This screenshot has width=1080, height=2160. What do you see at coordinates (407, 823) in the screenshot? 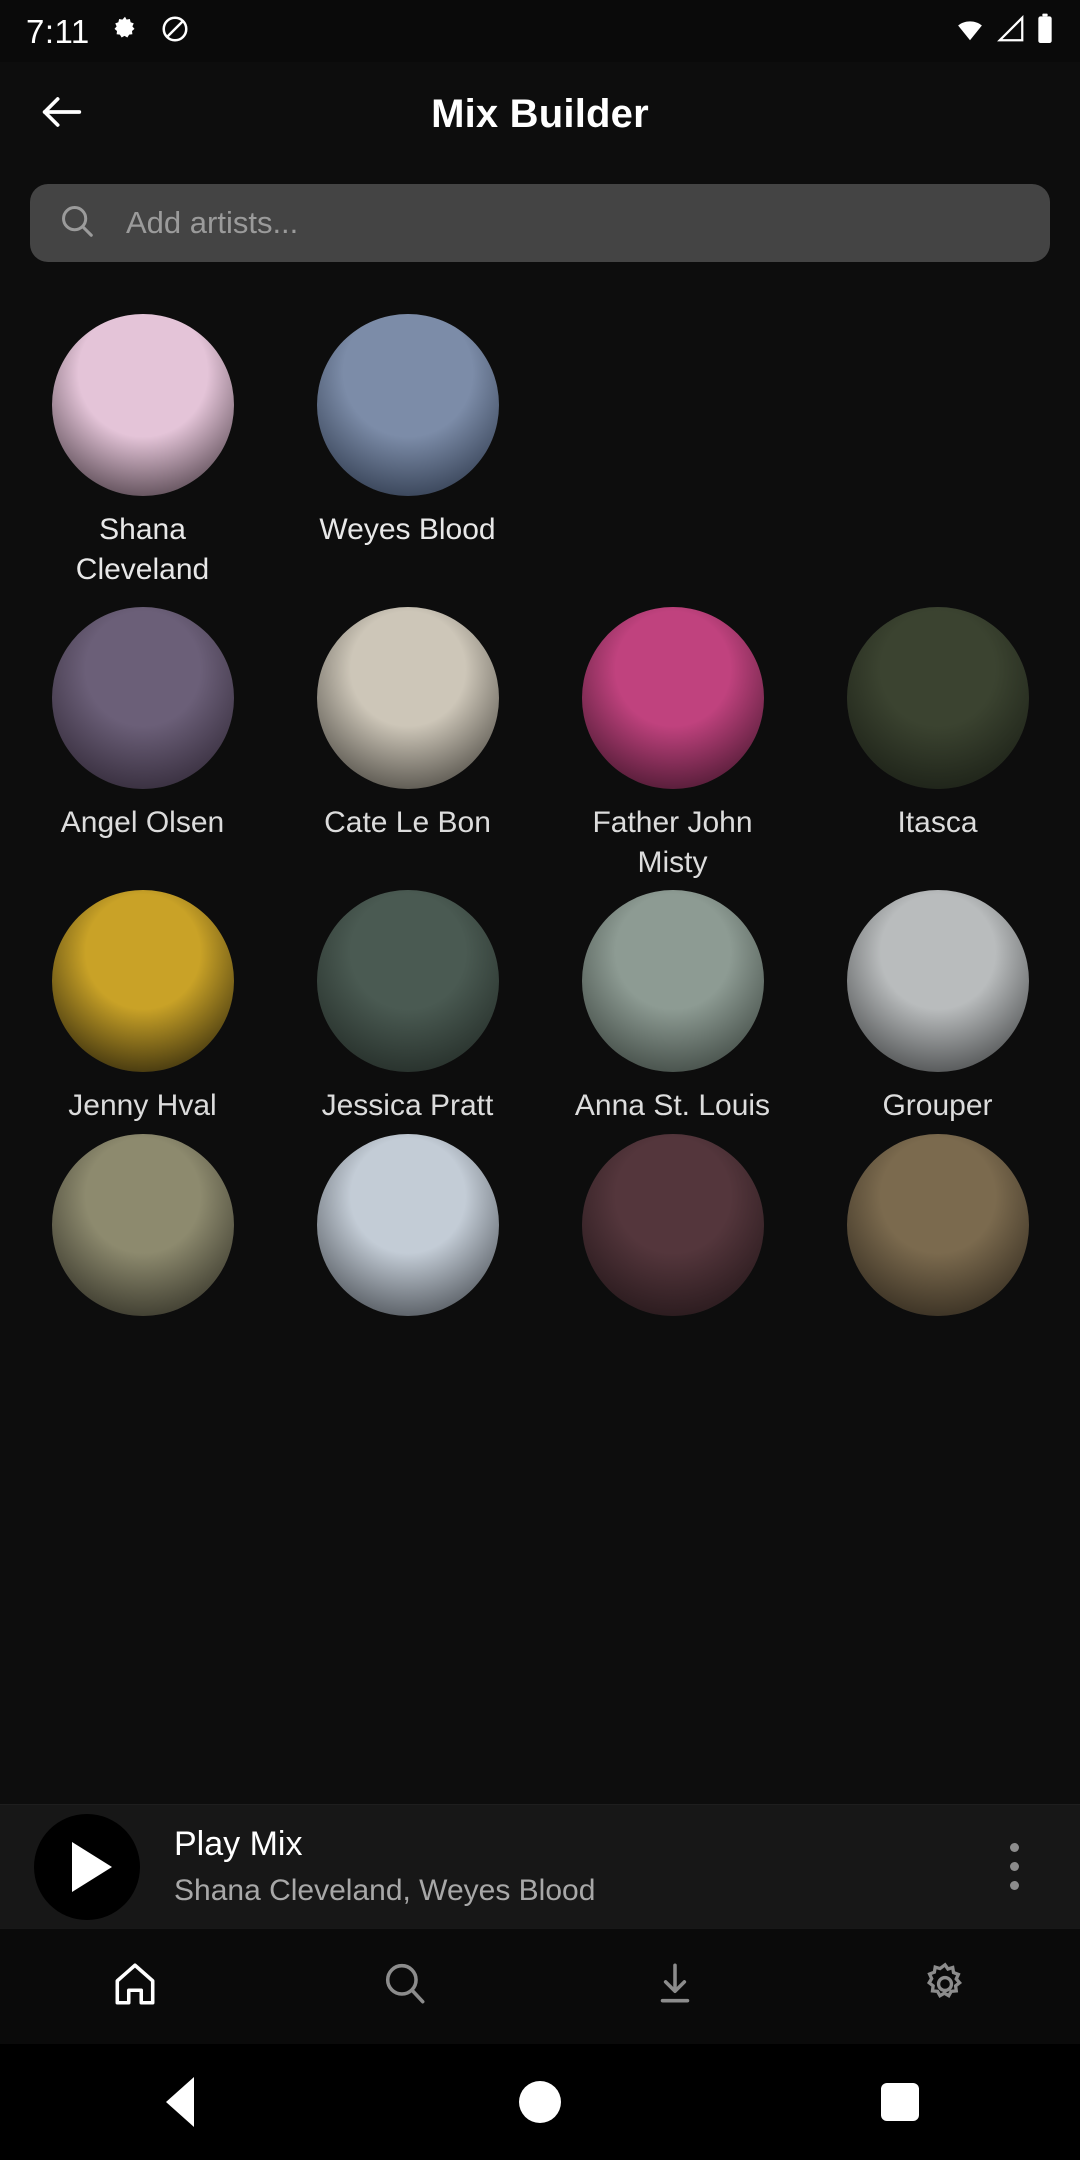
I see `artist-name: Cate Le Bon` at bounding box center [407, 823].